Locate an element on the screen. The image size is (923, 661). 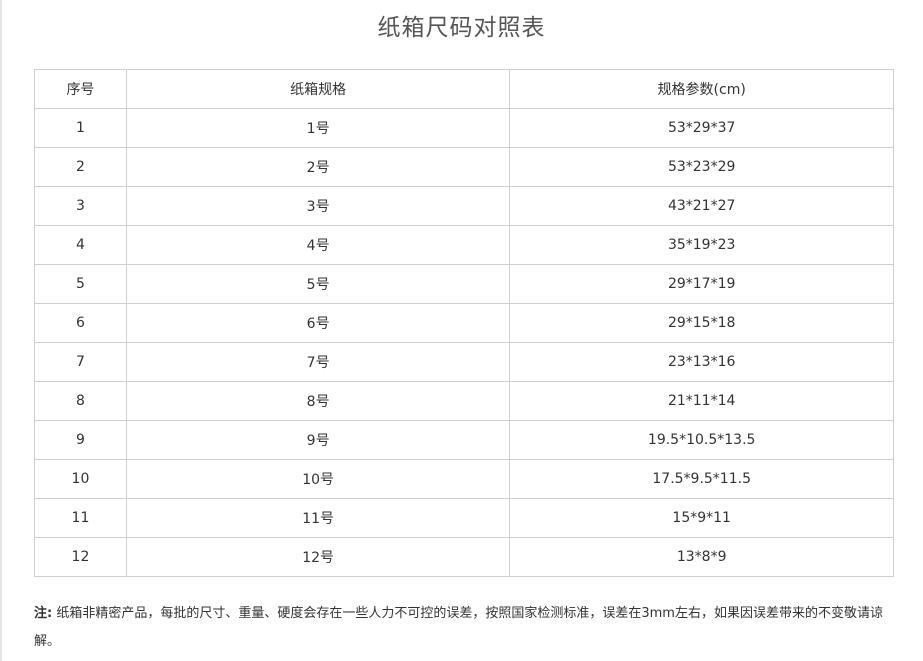
cell-spec: 12号 is located at coordinates (318, 557).